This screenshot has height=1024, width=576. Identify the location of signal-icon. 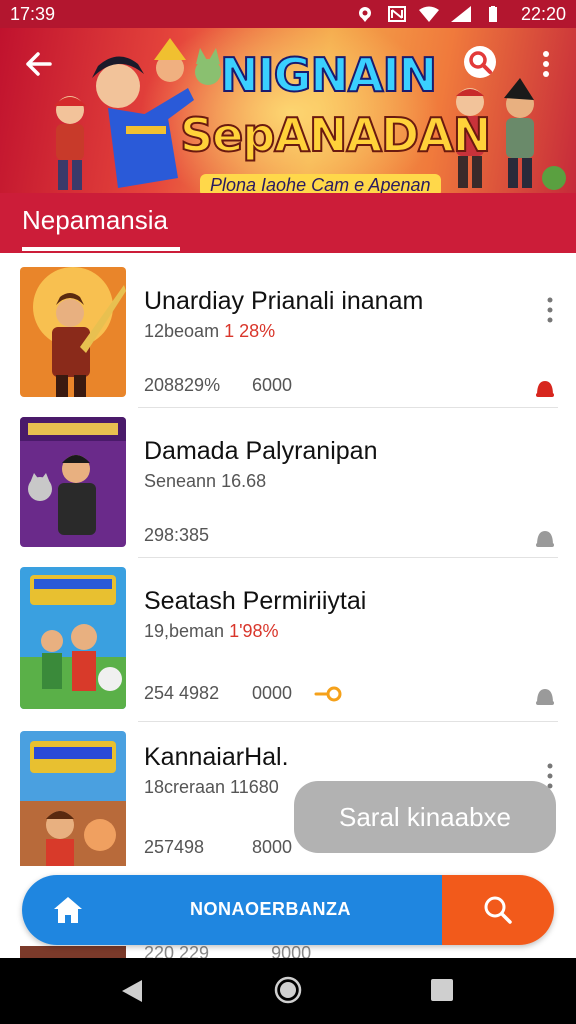
(460, 14).